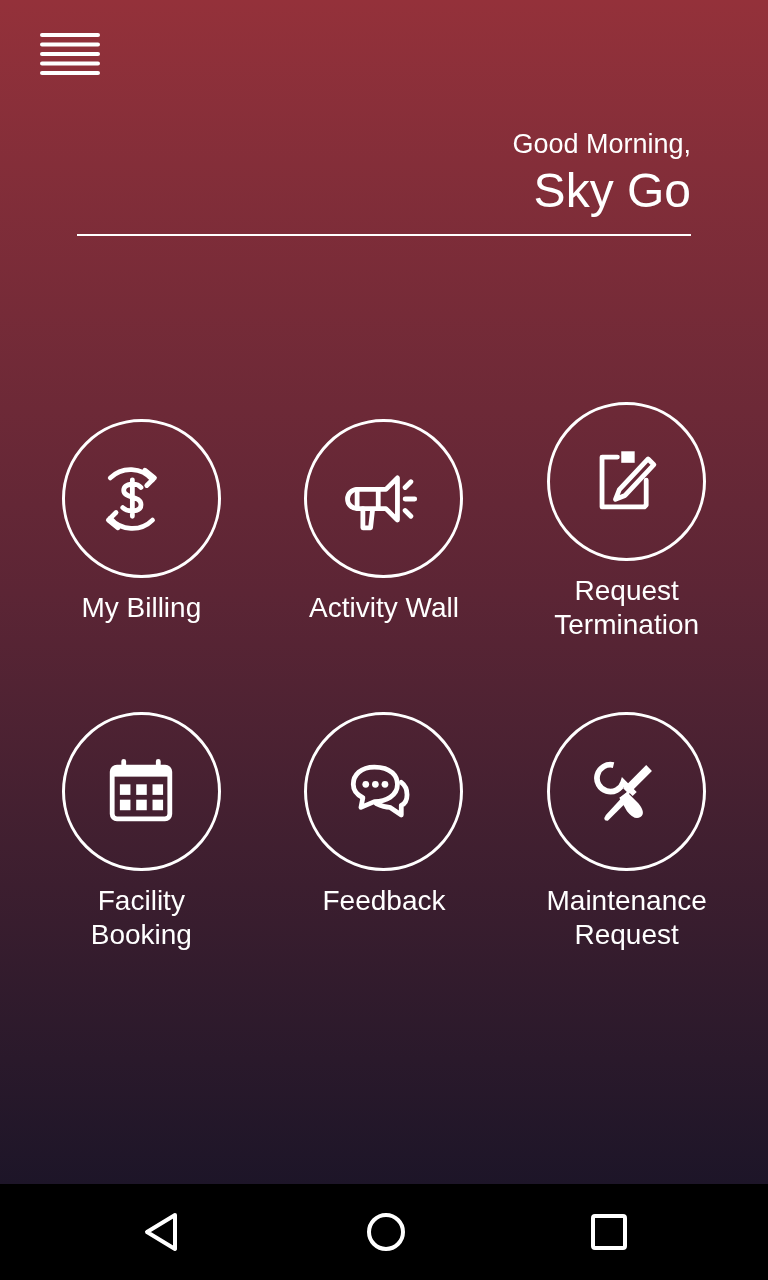 Image resolution: width=768 pixels, height=1280 pixels. What do you see at coordinates (141, 608) in the screenshot?
I see `tile-label: My Billing` at bounding box center [141, 608].